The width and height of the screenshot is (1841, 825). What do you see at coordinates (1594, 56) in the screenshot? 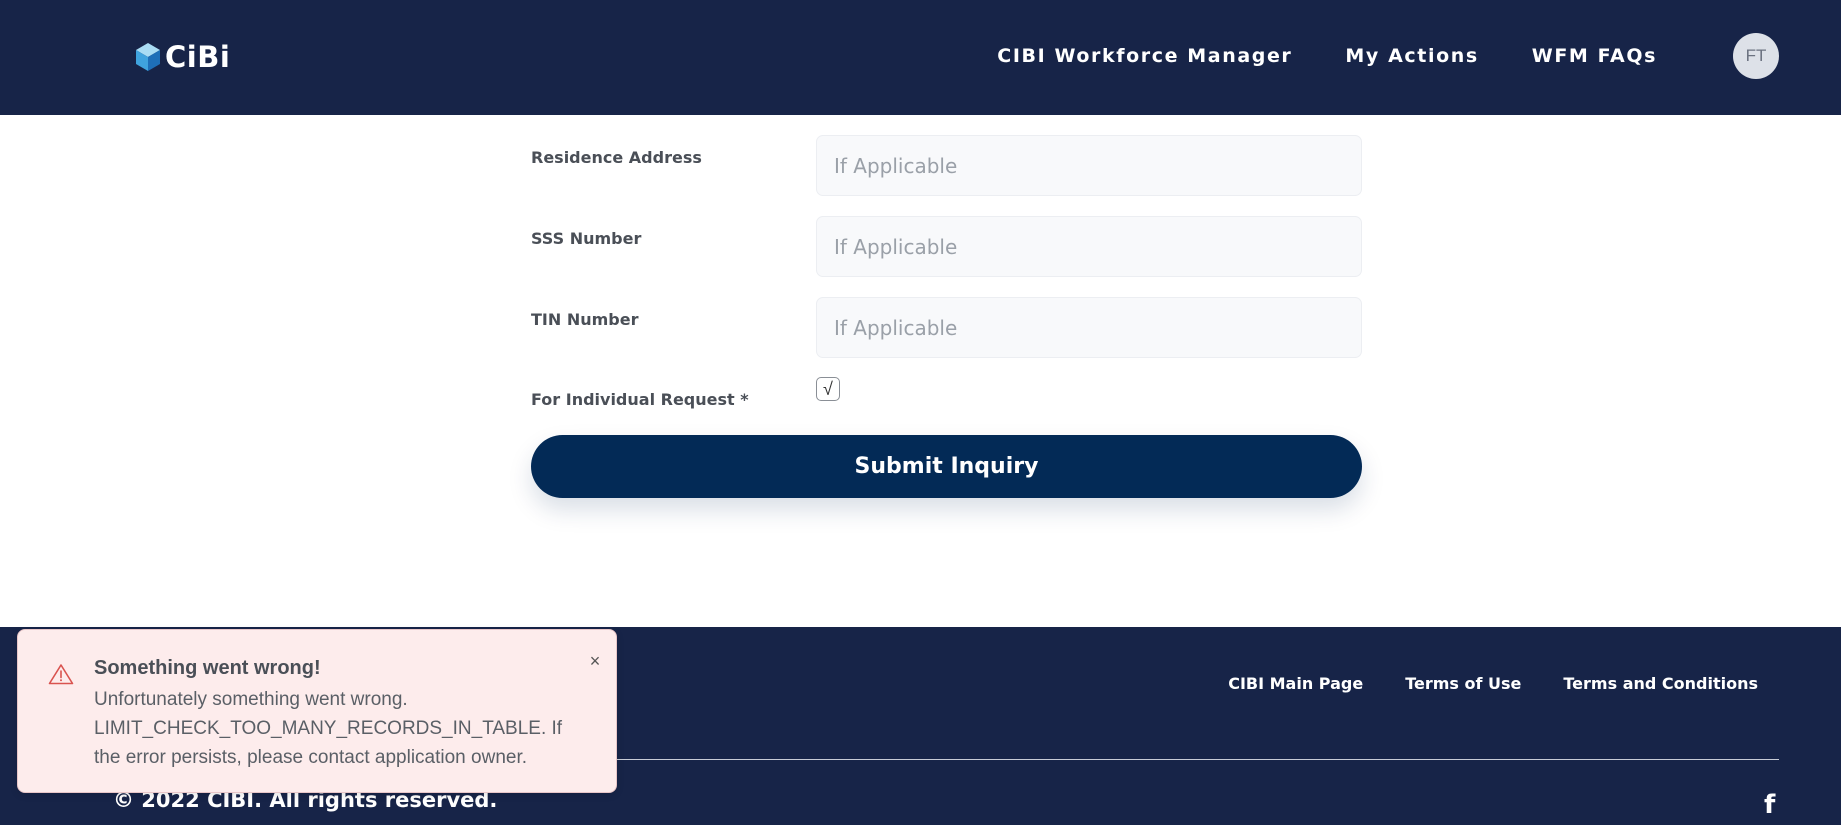
I see `nav-wfm-faqs: WFM FAQs` at bounding box center [1594, 56].